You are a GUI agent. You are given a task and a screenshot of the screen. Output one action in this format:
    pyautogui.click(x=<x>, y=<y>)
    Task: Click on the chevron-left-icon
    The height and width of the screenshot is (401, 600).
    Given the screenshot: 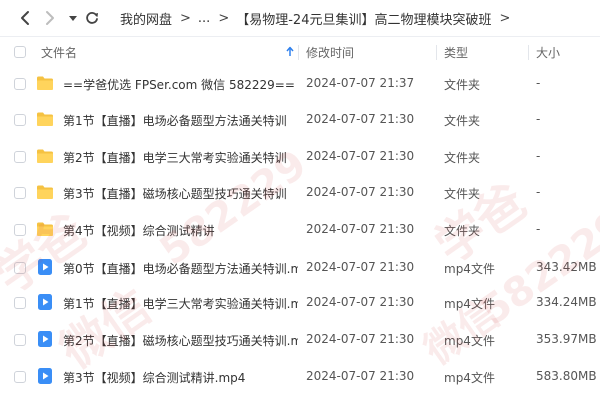 What is the action you would take?
    pyautogui.click(x=25, y=18)
    